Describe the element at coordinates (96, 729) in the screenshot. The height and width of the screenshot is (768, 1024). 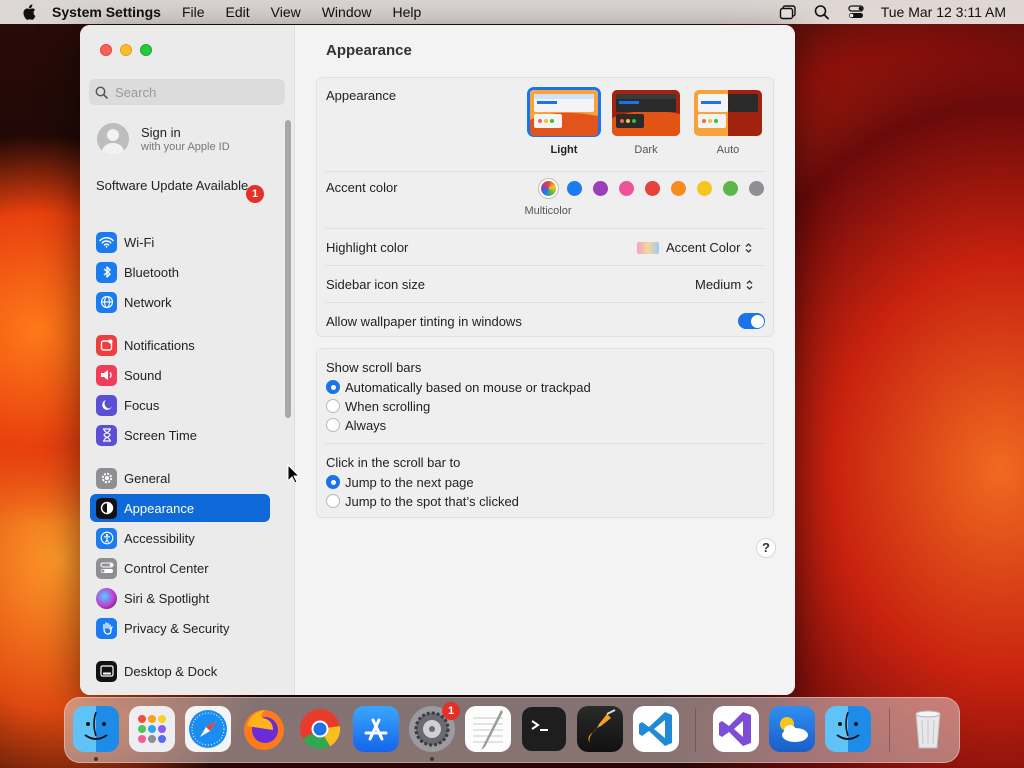
I see `finder-icon` at that location.